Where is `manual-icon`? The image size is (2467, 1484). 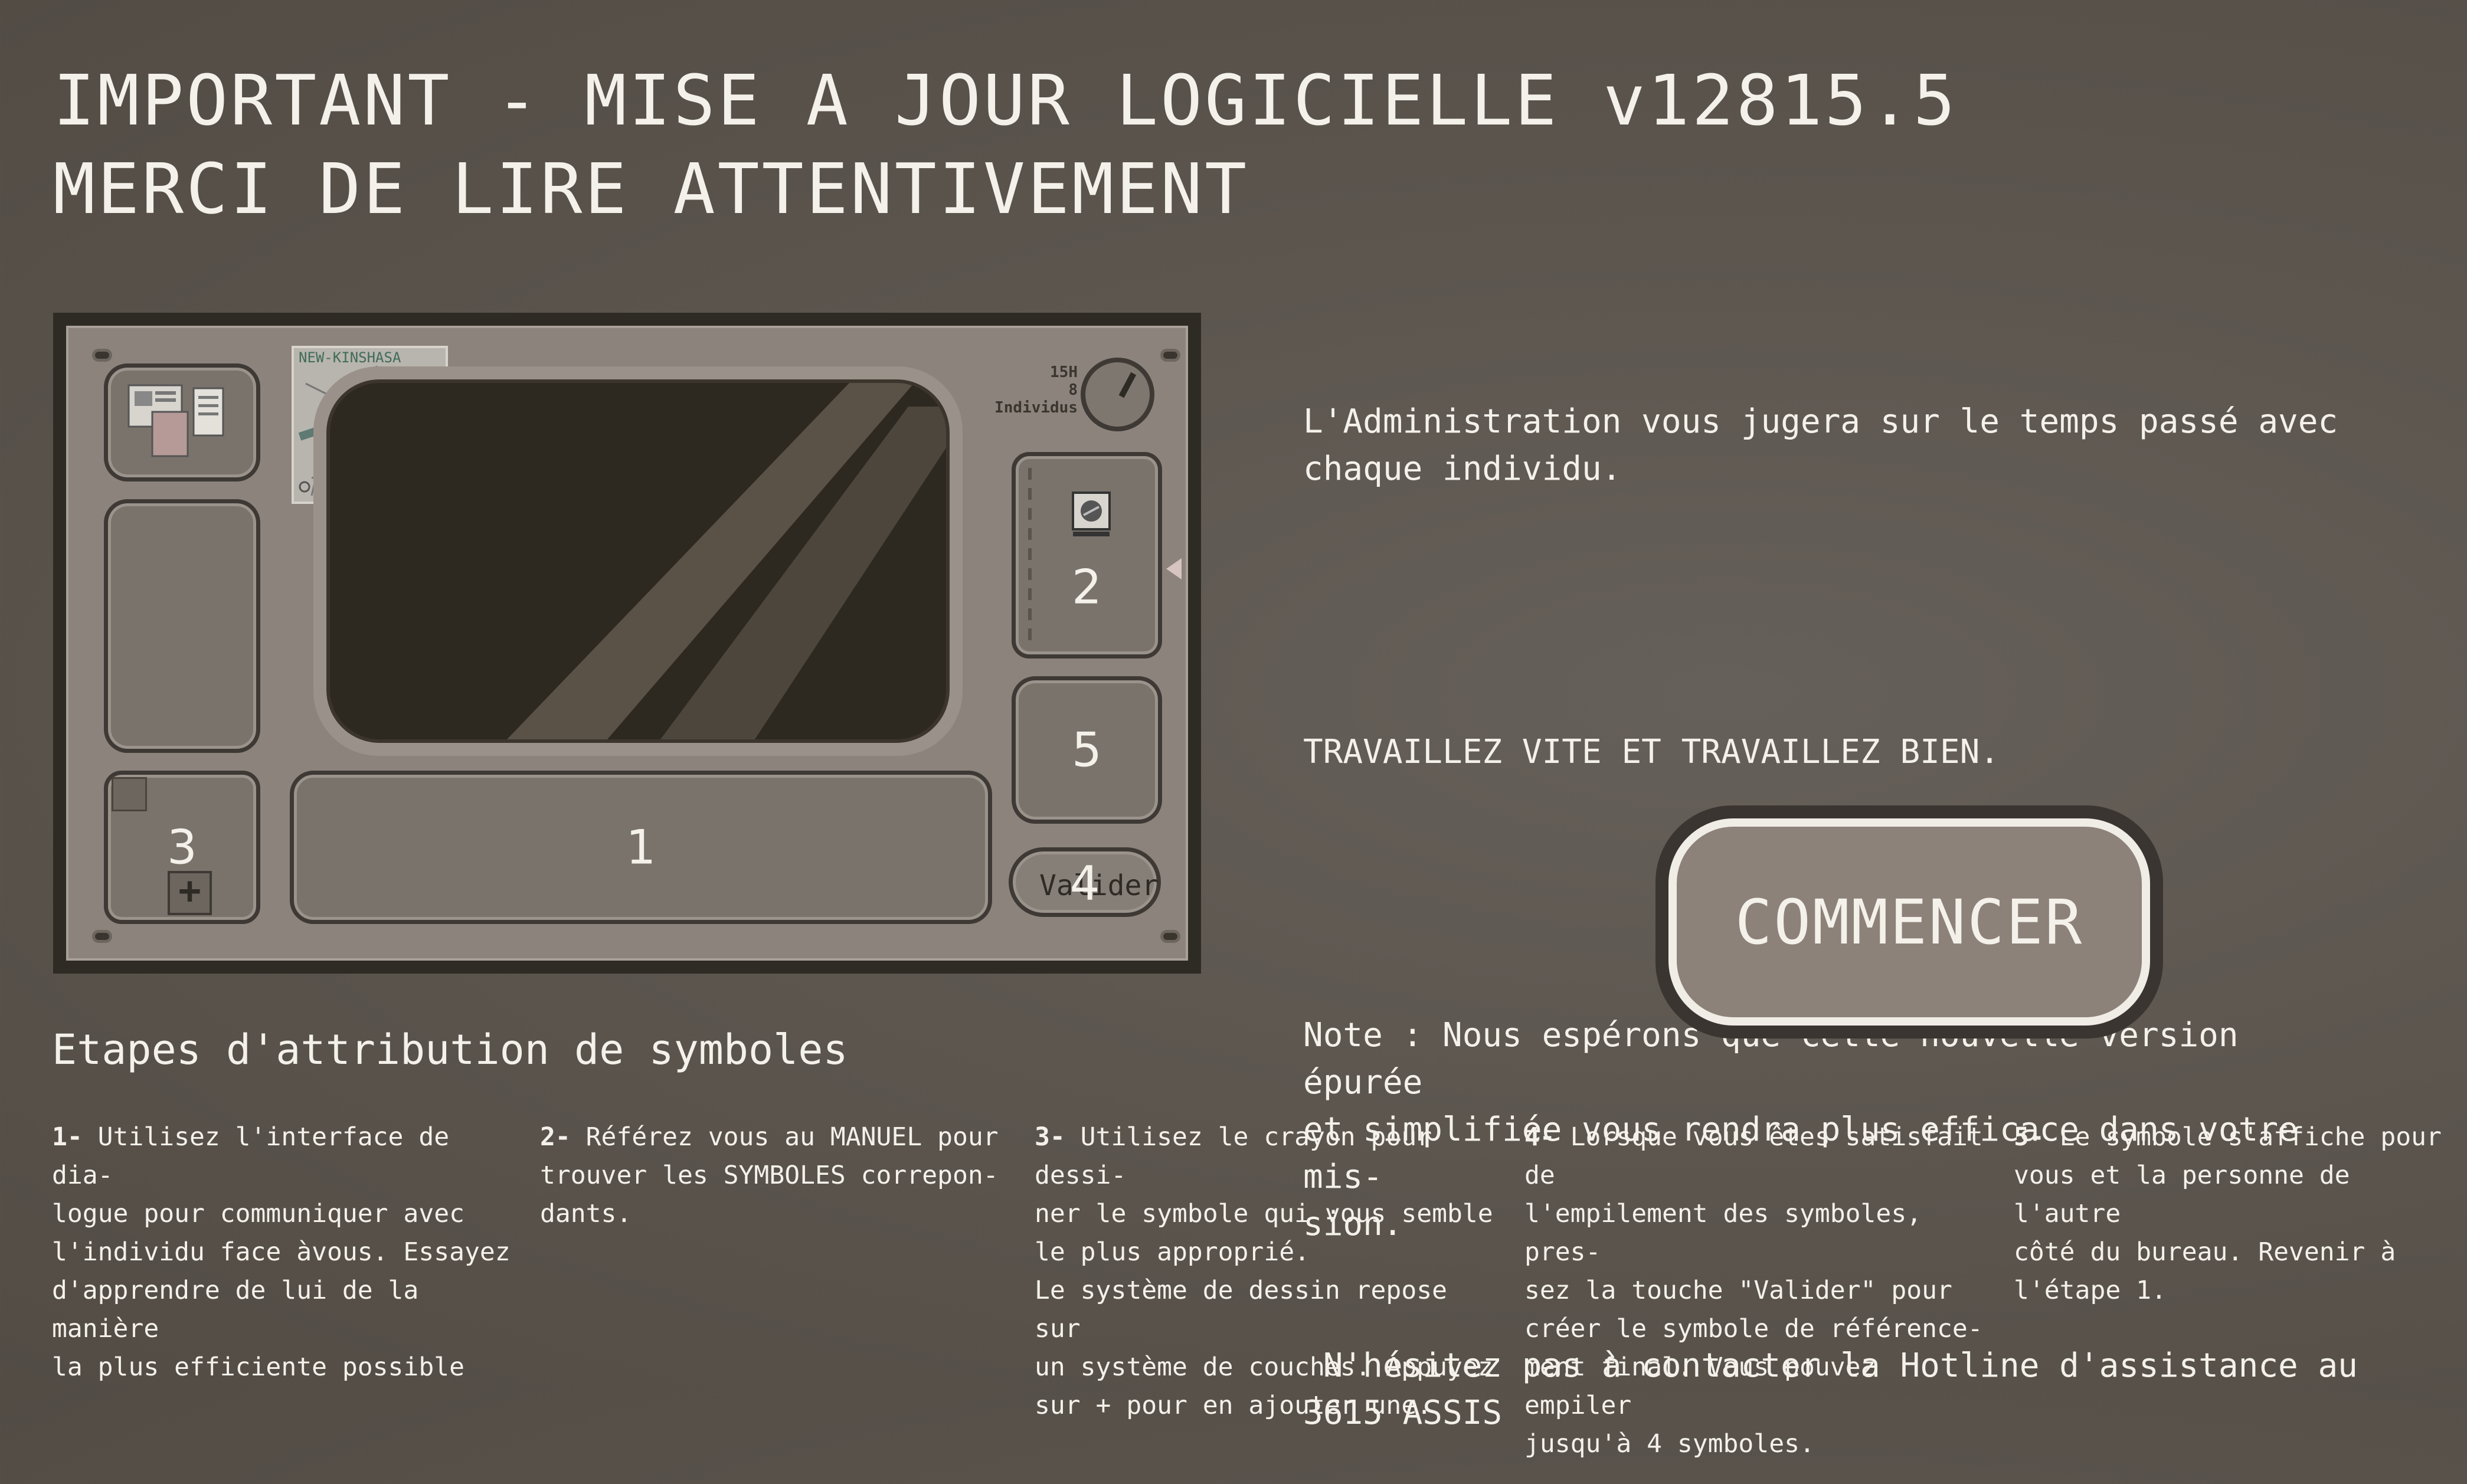
manual-icon is located at coordinates (1091, 514).